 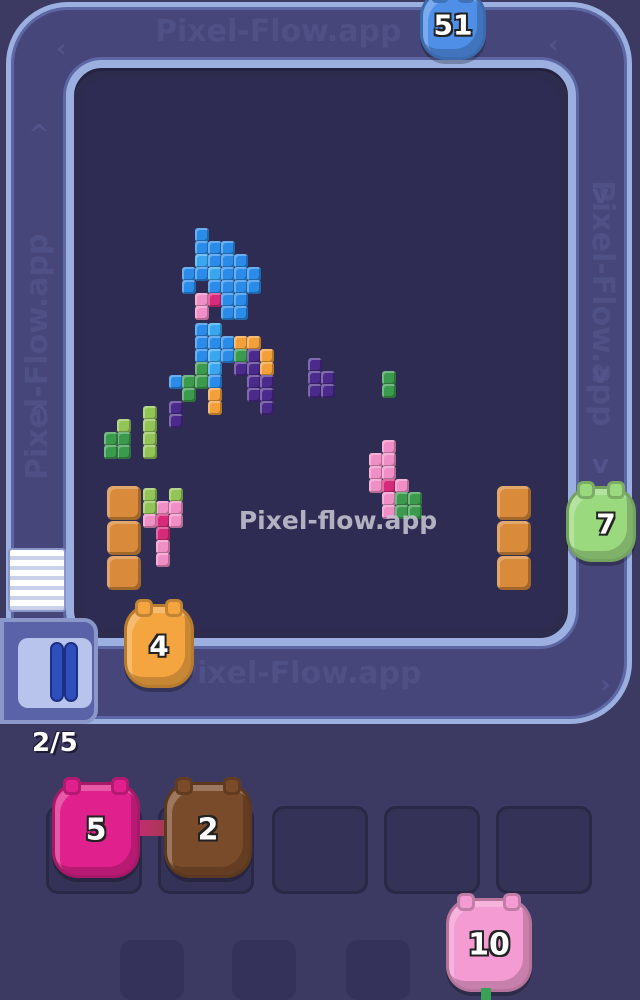 What do you see at coordinates (37, 356) in the screenshot?
I see `belt-label-left: Pixel-Flow.app` at bounding box center [37, 356].